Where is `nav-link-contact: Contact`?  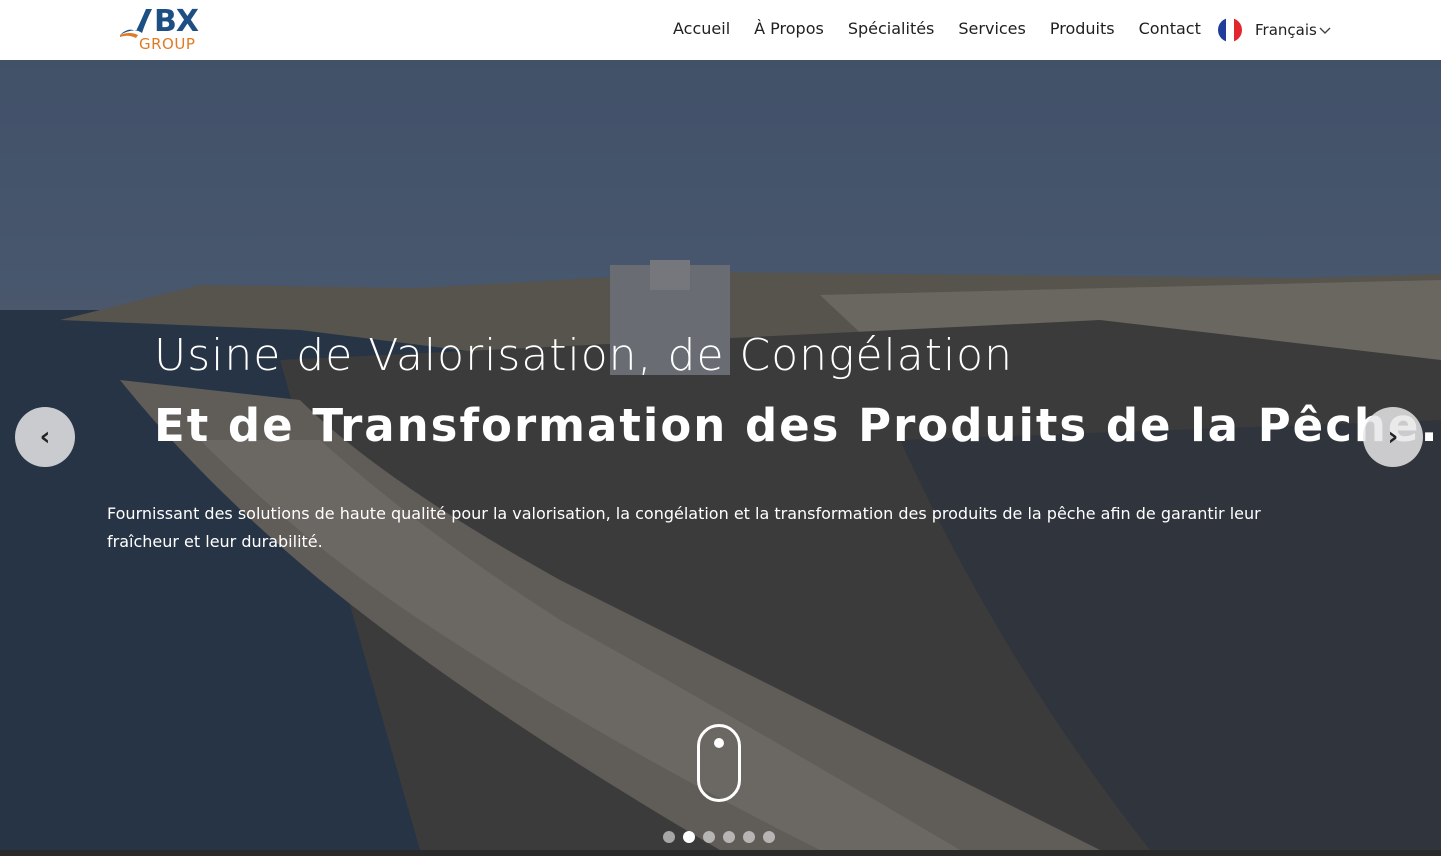
nav-link-contact: Contact is located at coordinates (1170, 29).